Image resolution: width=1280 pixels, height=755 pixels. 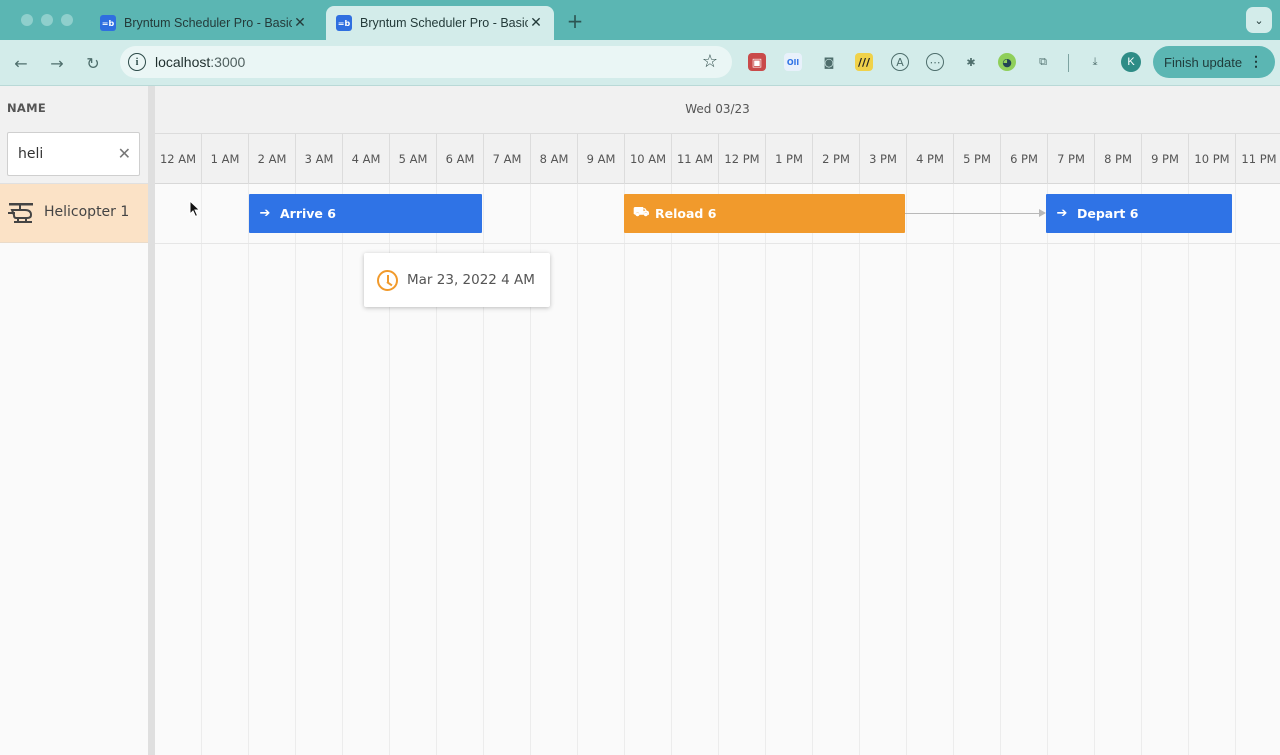 I want to click on hour-header-cell: 1 PM, so click(x=789, y=159).